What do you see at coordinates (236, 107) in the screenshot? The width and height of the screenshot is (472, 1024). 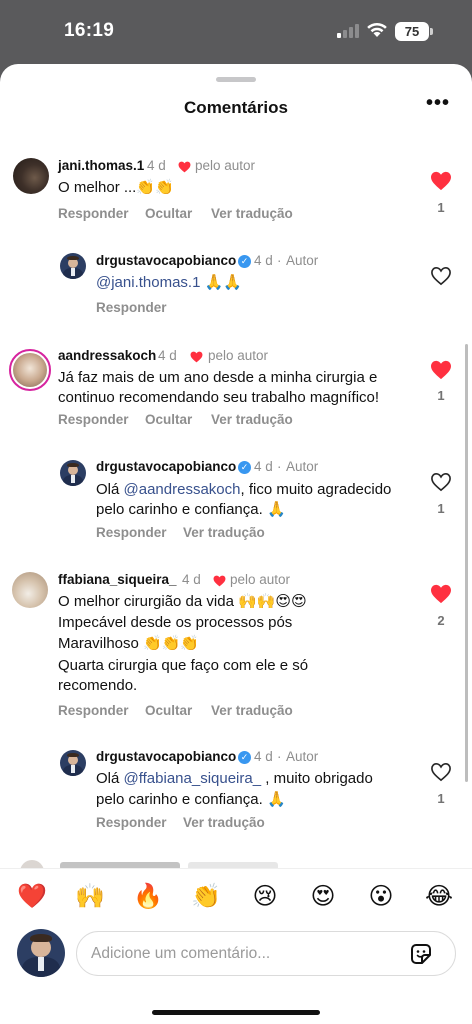 I see `sheet-title: Comentários` at bounding box center [236, 107].